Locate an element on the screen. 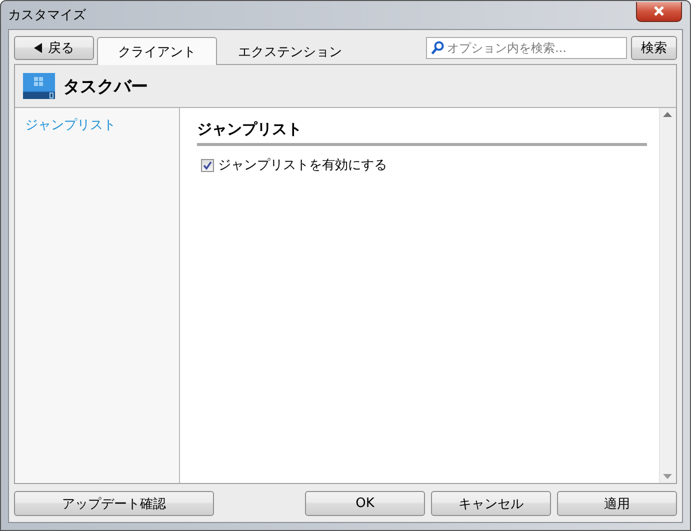 This screenshot has height=531, width=691. section-title: タスクバー is located at coordinates (105, 87).